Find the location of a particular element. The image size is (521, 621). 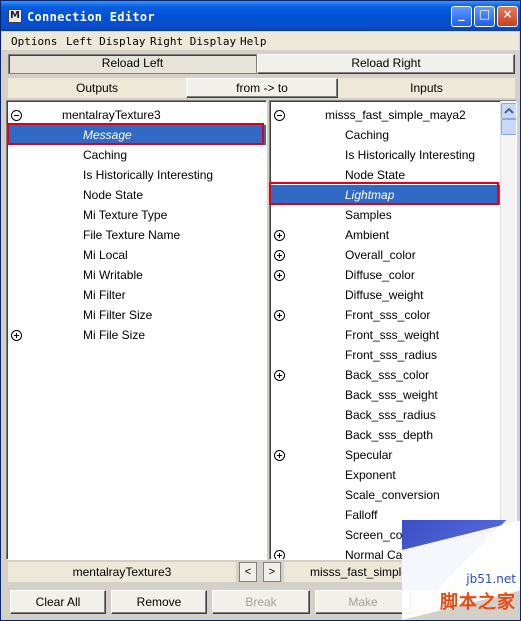

right-node-row: misss_fast_simple_maya2 is located at coordinates (385, 115).